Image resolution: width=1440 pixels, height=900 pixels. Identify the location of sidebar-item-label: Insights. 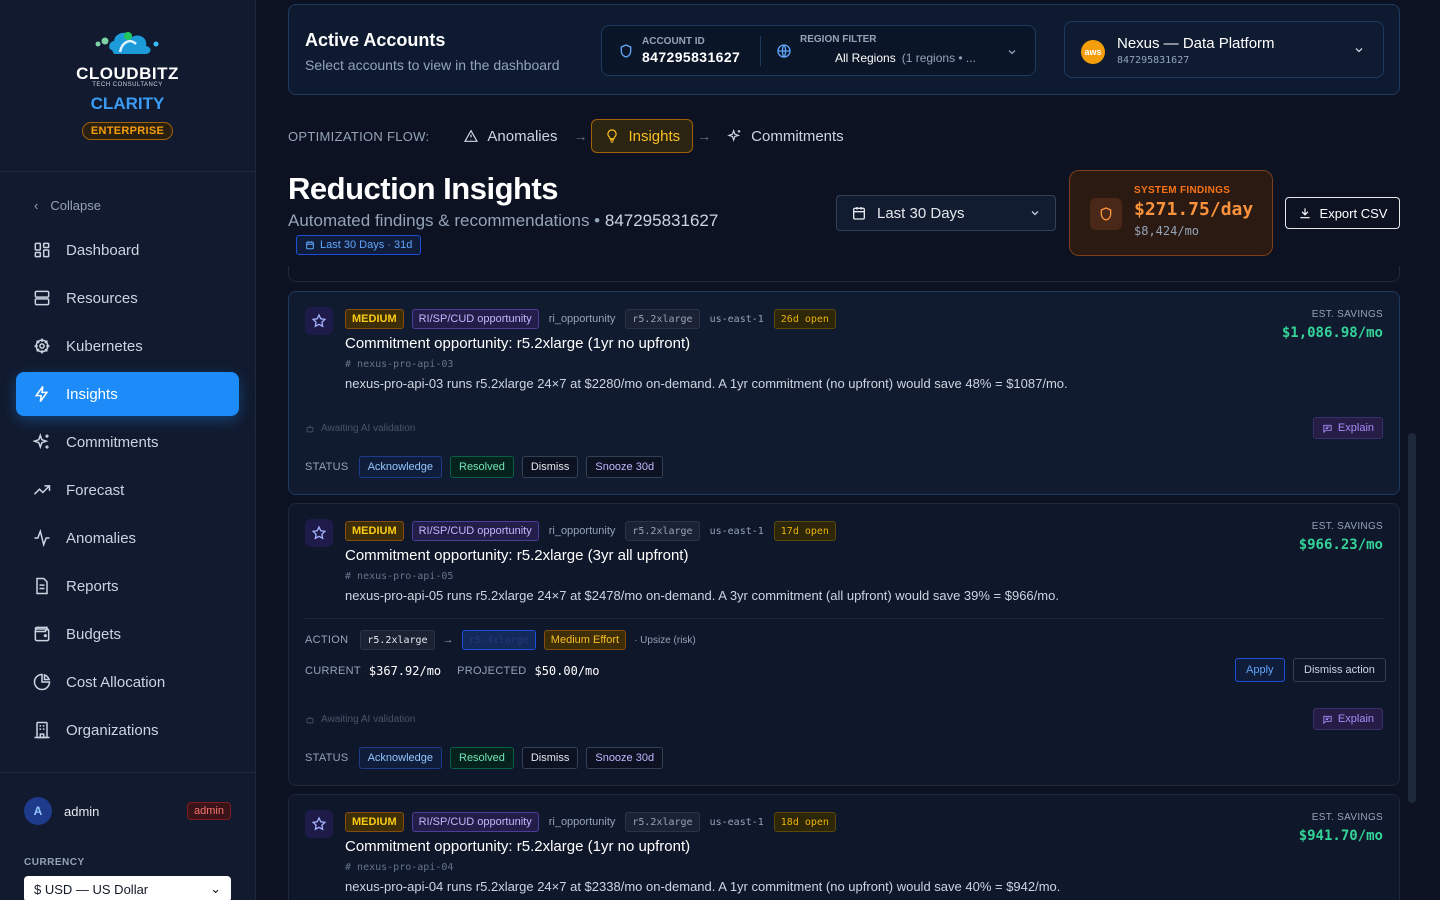
(92, 394).